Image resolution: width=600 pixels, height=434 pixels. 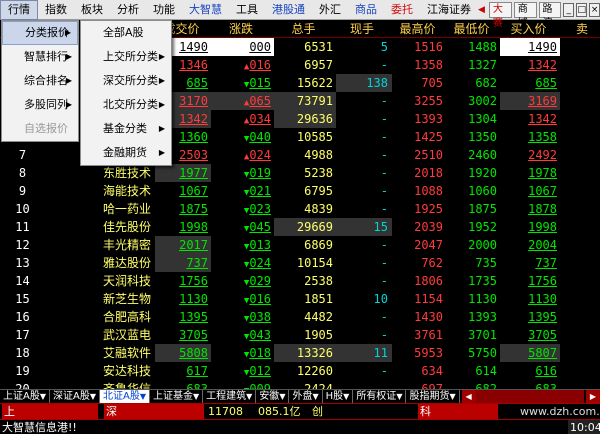 What do you see at coordinates (419, 29) in the screenshot?
I see `header-hi: 最高价` at bounding box center [419, 29].